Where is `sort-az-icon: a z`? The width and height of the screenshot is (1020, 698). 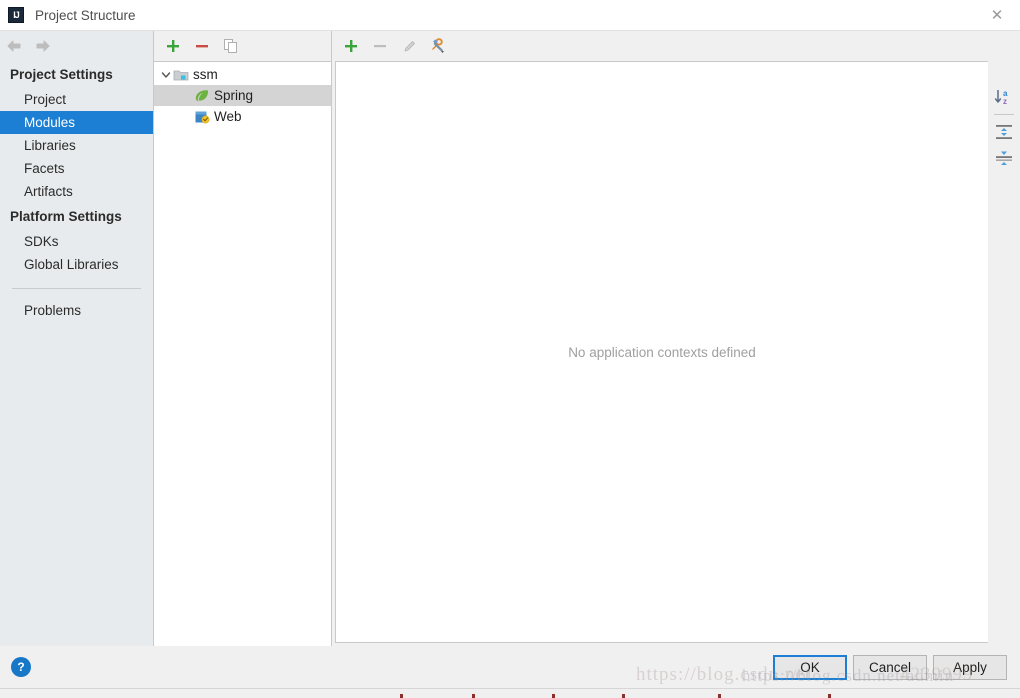 sort-az-icon: a z is located at coordinates (1004, 97).